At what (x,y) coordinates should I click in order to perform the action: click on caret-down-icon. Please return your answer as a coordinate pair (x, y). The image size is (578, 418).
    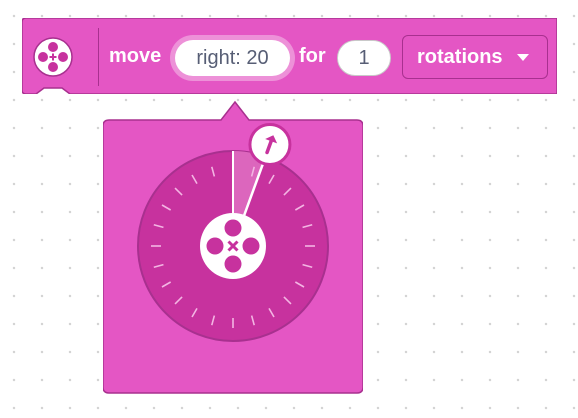
    Looking at the image, I should click on (523, 57).